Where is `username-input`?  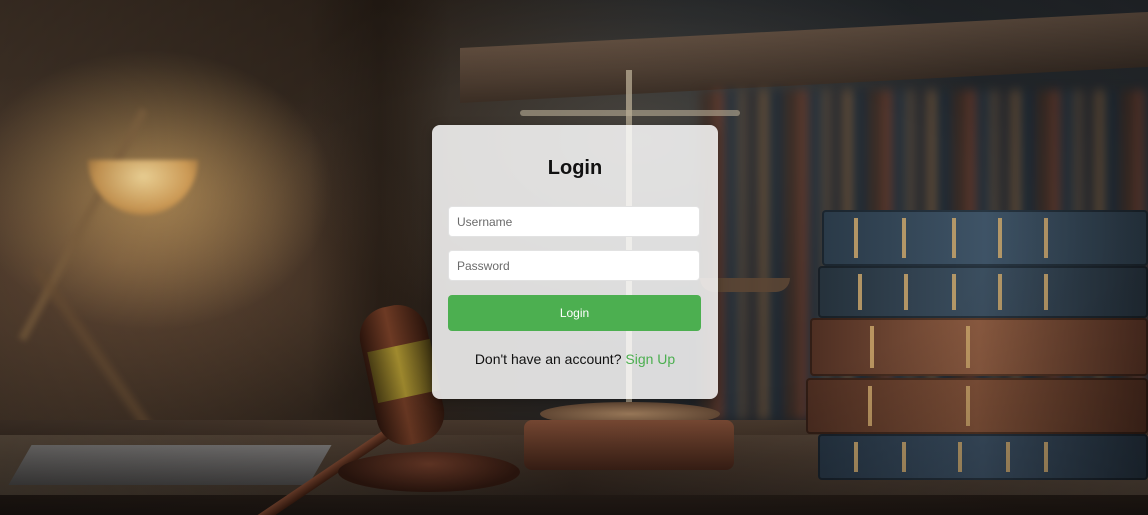
username-input is located at coordinates (574, 221).